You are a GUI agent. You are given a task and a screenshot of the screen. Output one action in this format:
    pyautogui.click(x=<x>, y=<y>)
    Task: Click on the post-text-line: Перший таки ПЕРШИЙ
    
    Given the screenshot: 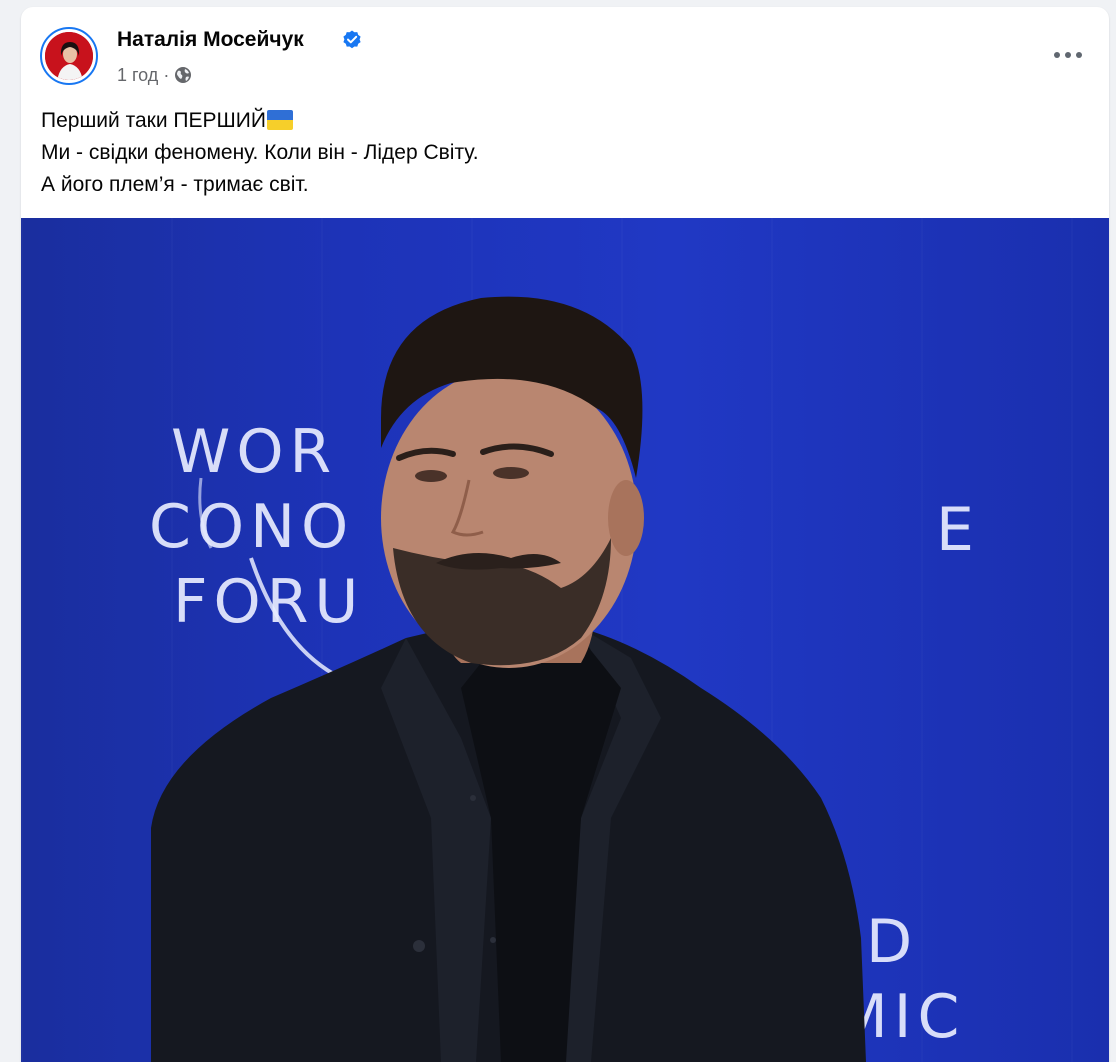 What is the action you would take?
    pyautogui.click(x=561, y=121)
    